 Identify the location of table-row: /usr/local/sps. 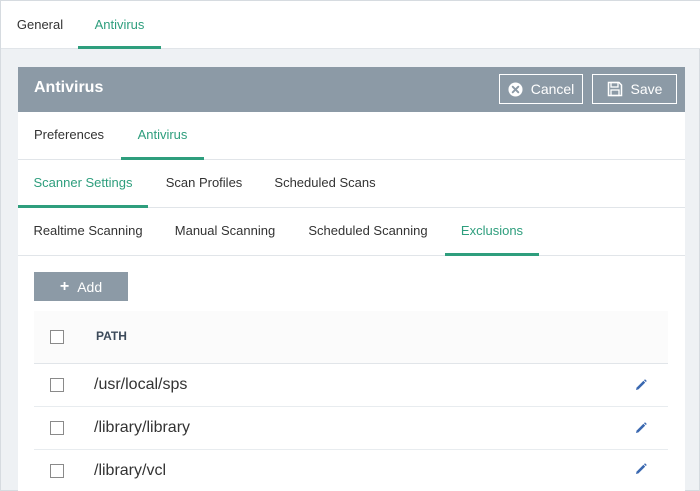
(351, 385).